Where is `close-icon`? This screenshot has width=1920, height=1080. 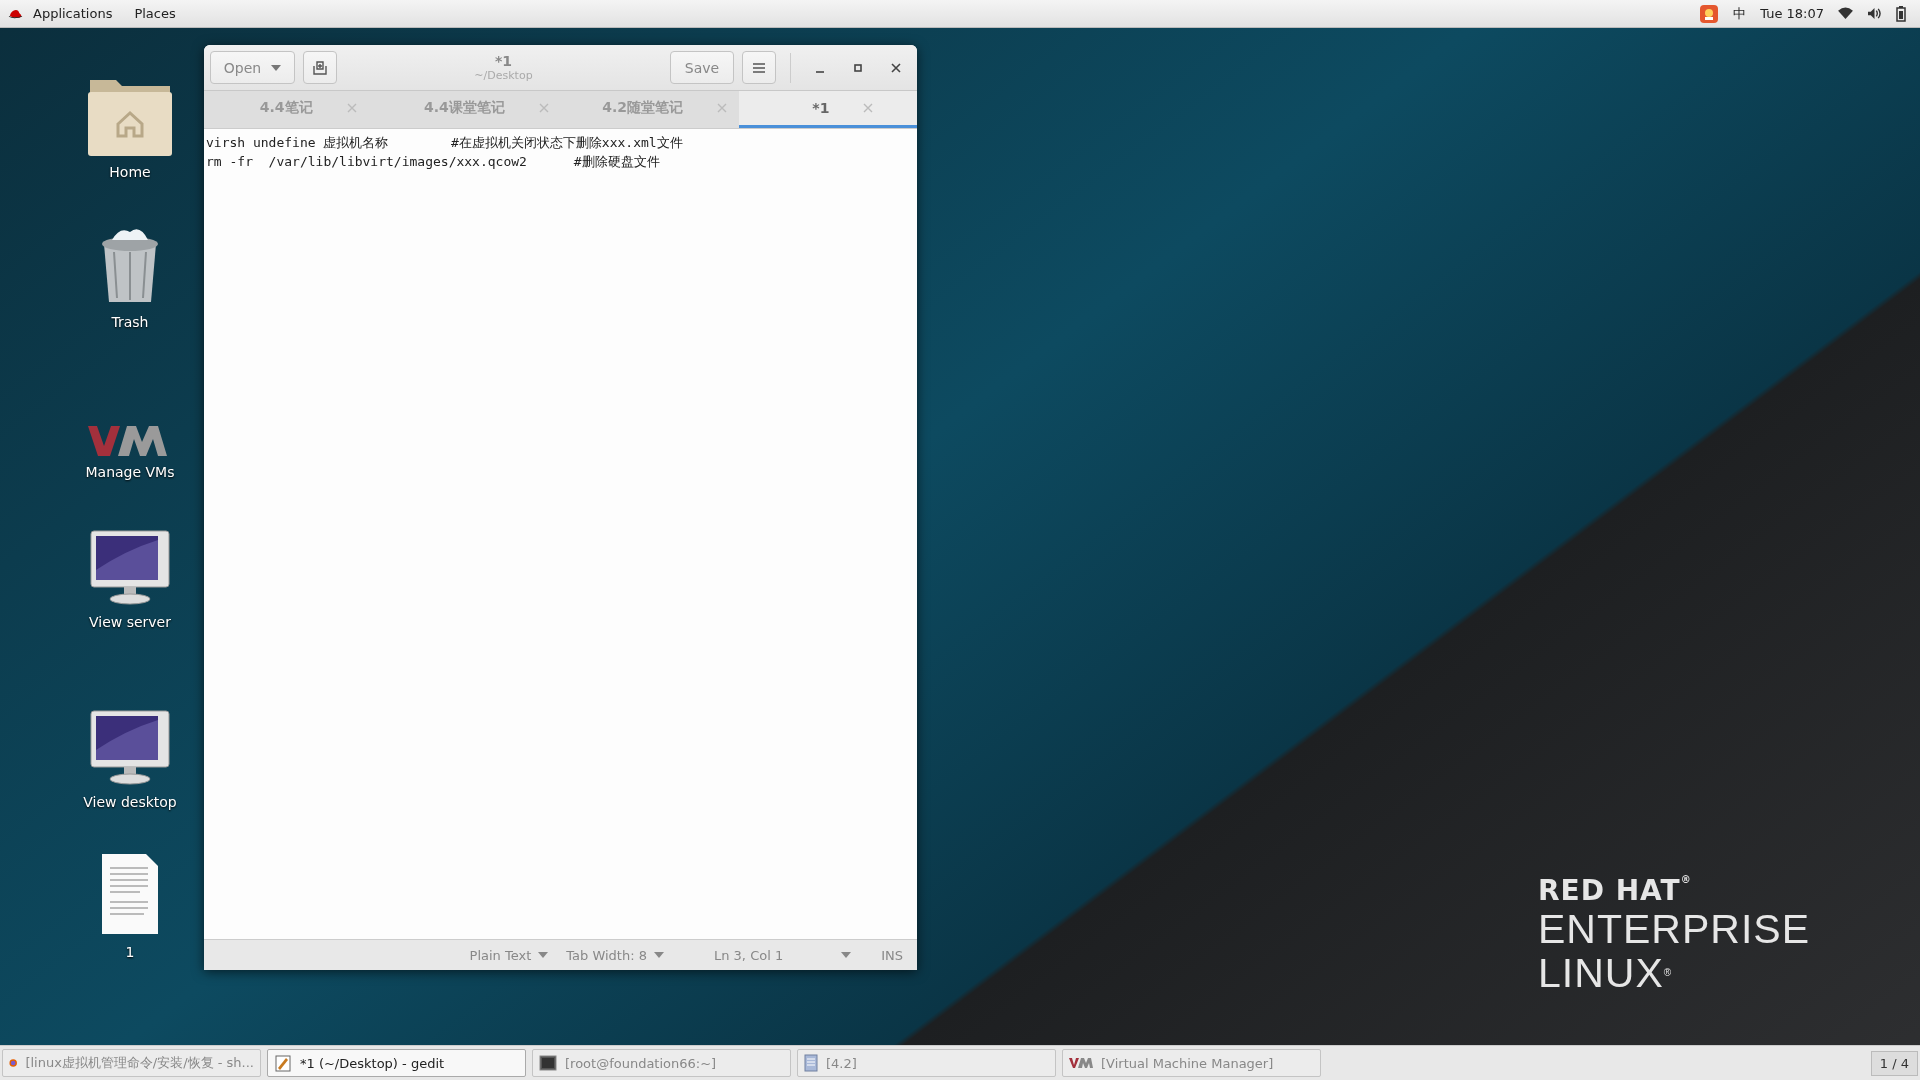
close-icon is located at coordinates (896, 67).